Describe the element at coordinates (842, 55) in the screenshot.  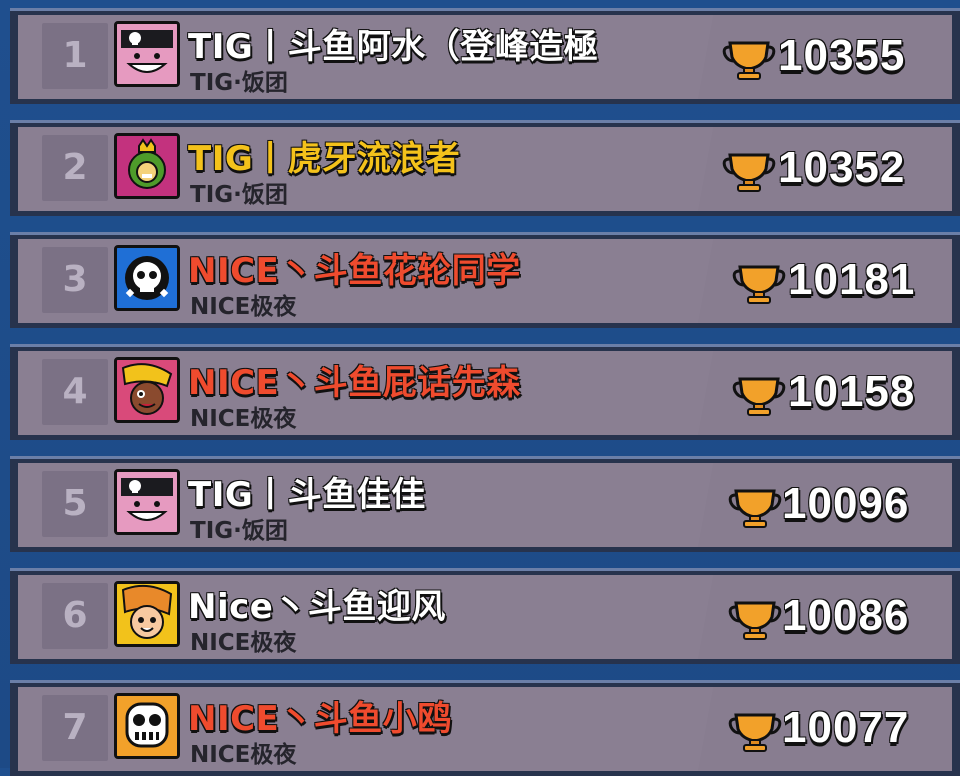
I see `trophy-count: 10355` at that location.